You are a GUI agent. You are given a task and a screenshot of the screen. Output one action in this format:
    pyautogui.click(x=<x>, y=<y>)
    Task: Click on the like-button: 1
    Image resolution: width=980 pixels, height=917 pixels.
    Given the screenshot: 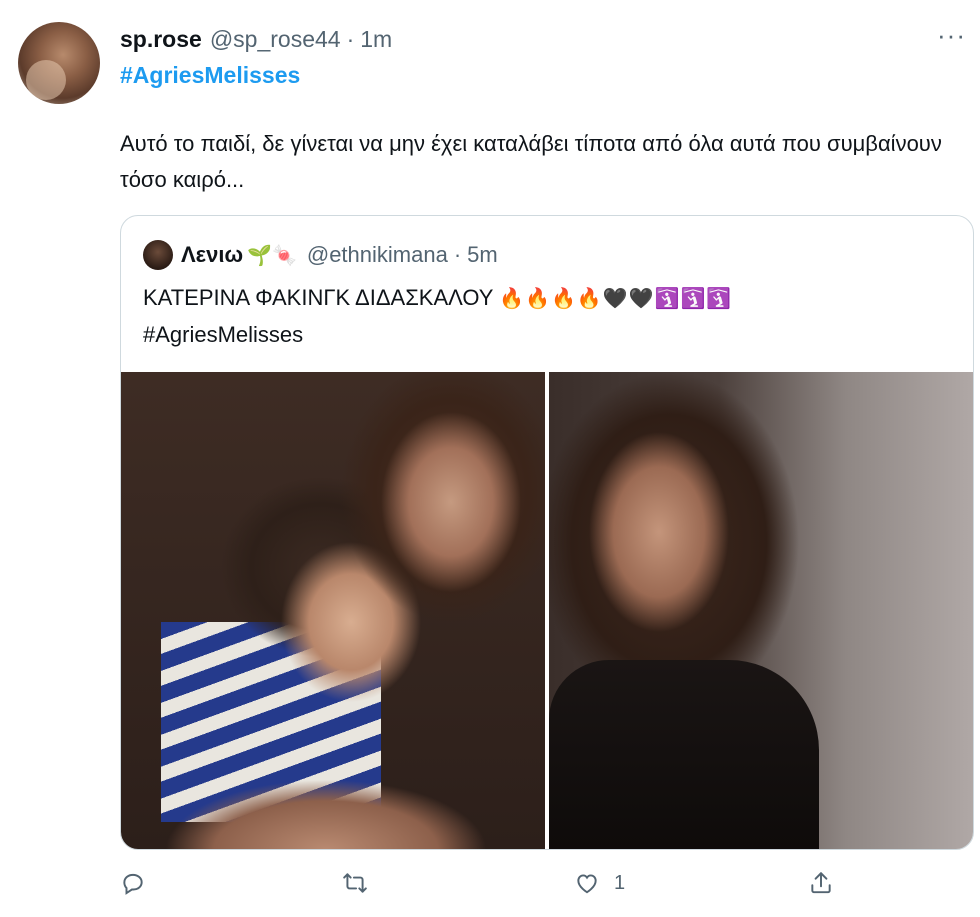 What is the action you would take?
    pyautogui.click(x=599, y=883)
    